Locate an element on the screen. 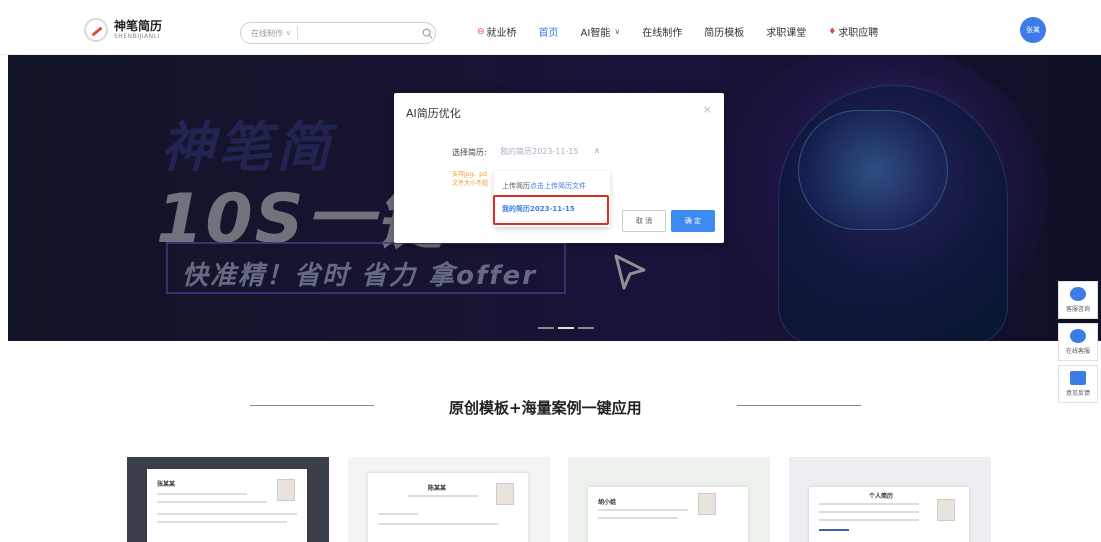 This screenshot has width=1101, height=542. nav-item-templates: 简历模板 is located at coordinates (724, 31).